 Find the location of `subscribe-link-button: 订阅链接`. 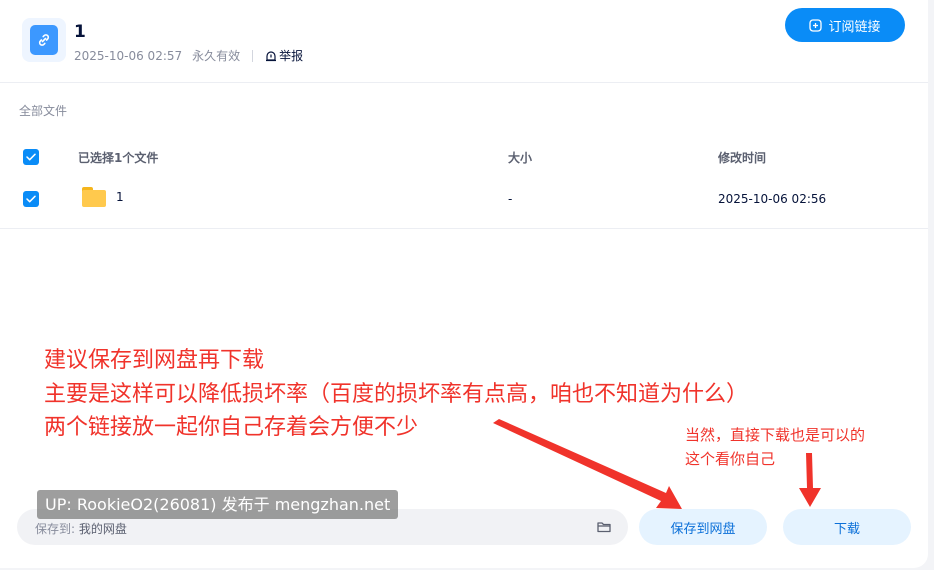

subscribe-link-button: 订阅链接 is located at coordinates (845, 25).